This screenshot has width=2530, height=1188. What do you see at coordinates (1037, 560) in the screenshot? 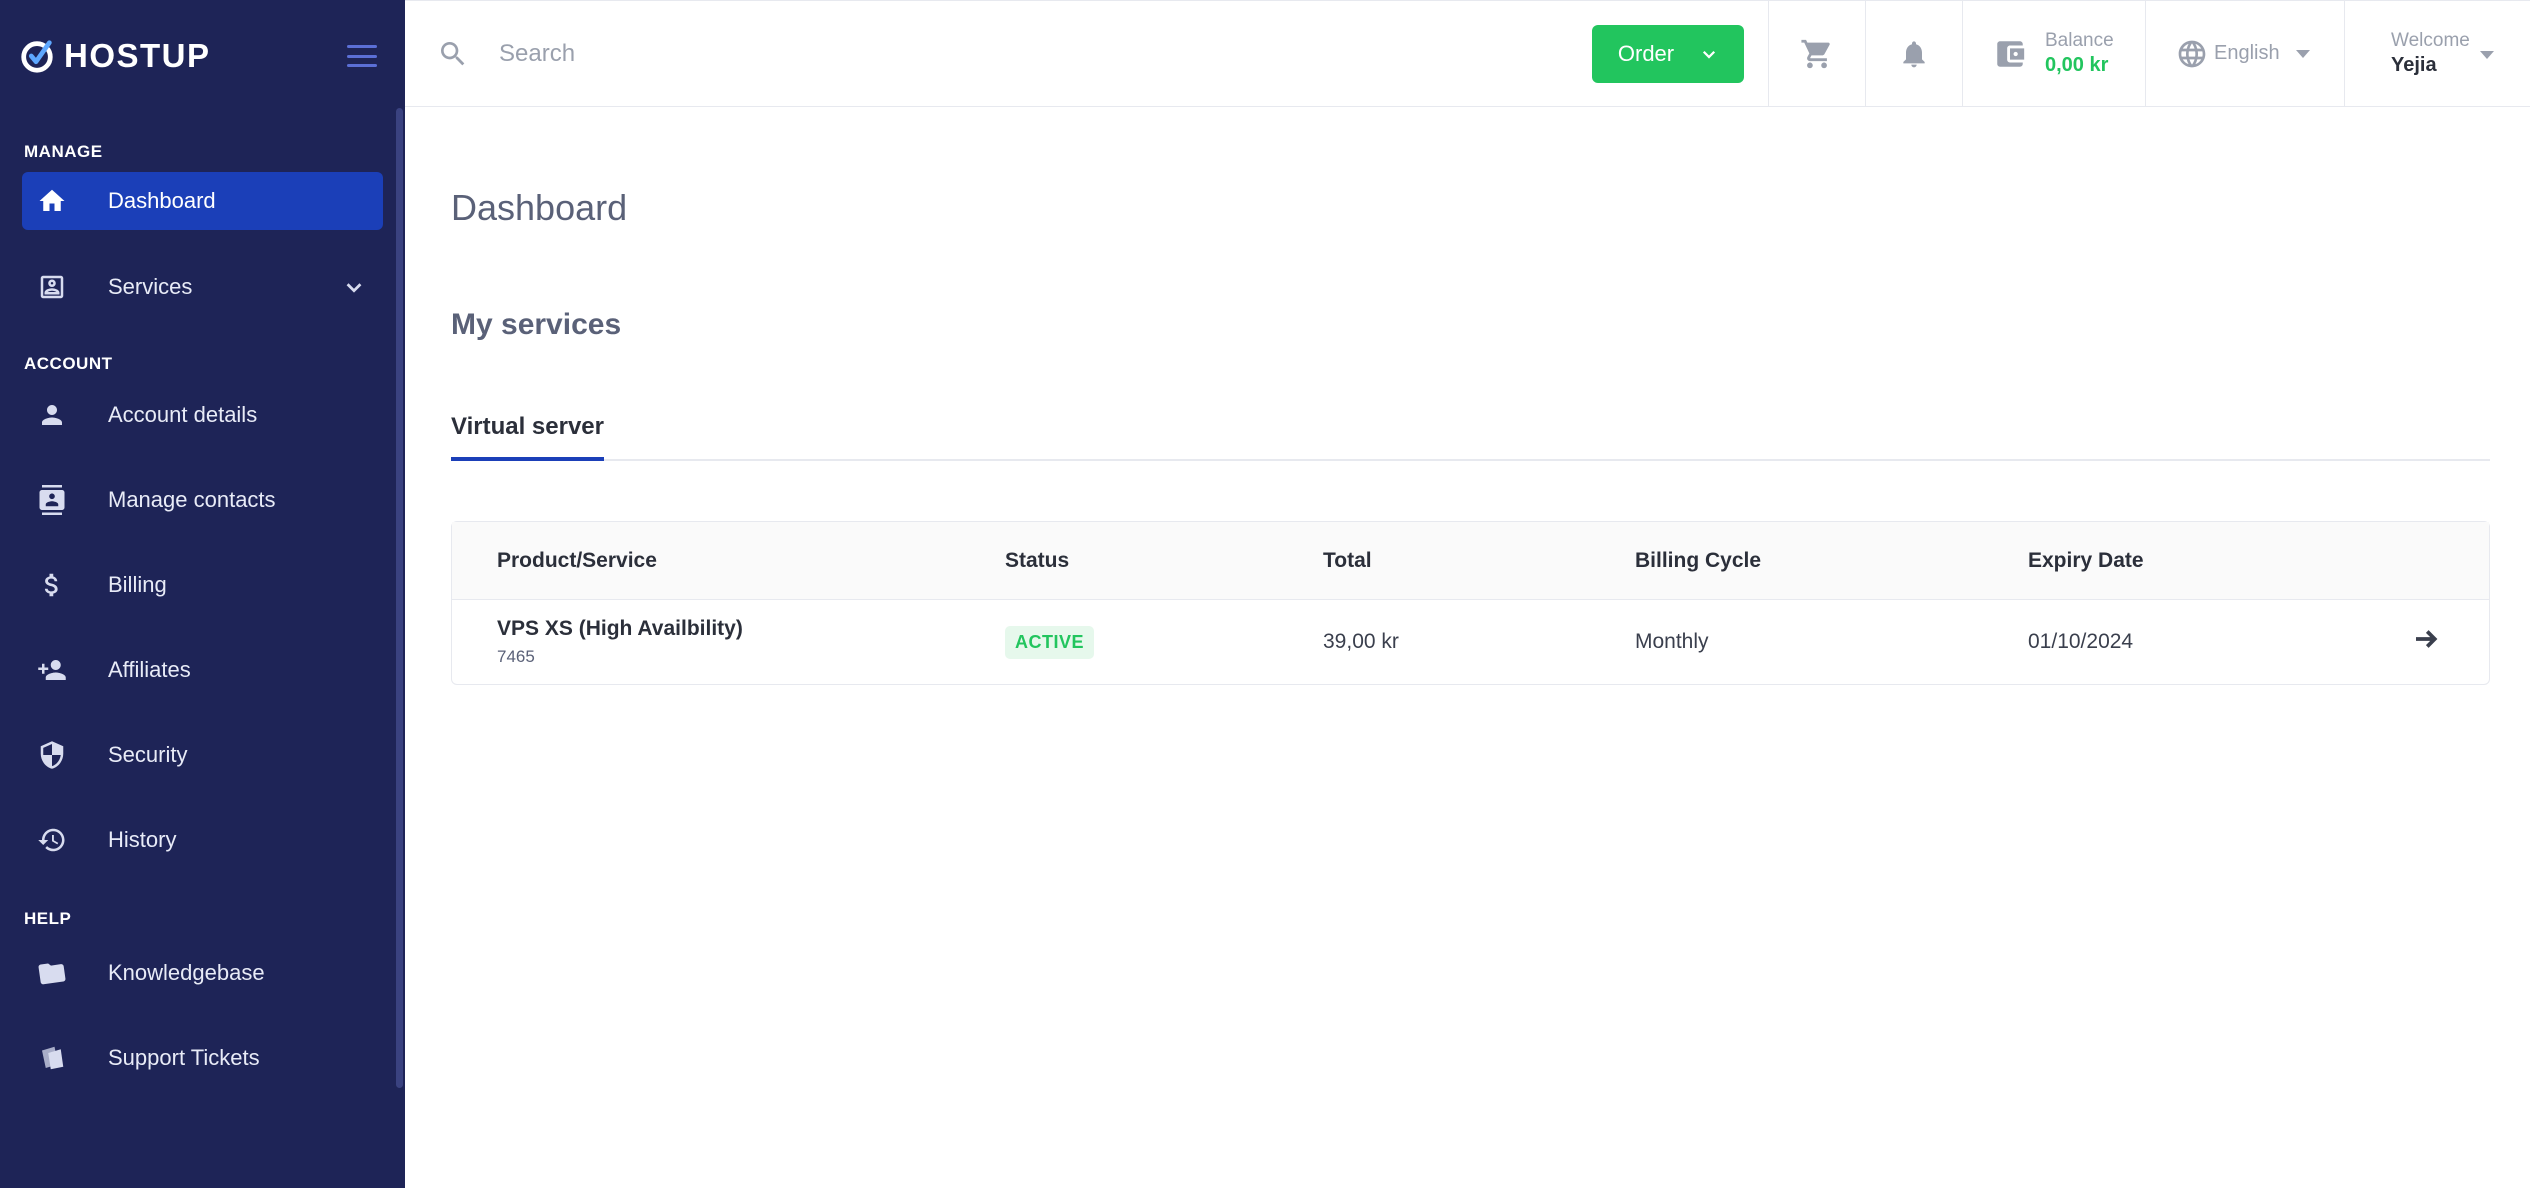
I see `column-header-status: Status` at bounding box center [1037, 560].